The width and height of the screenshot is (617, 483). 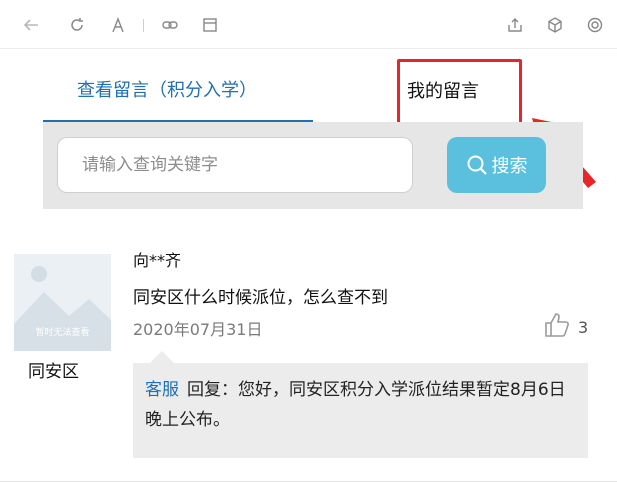 I want to click on toolbar-divider, so click(x=143, y=25).